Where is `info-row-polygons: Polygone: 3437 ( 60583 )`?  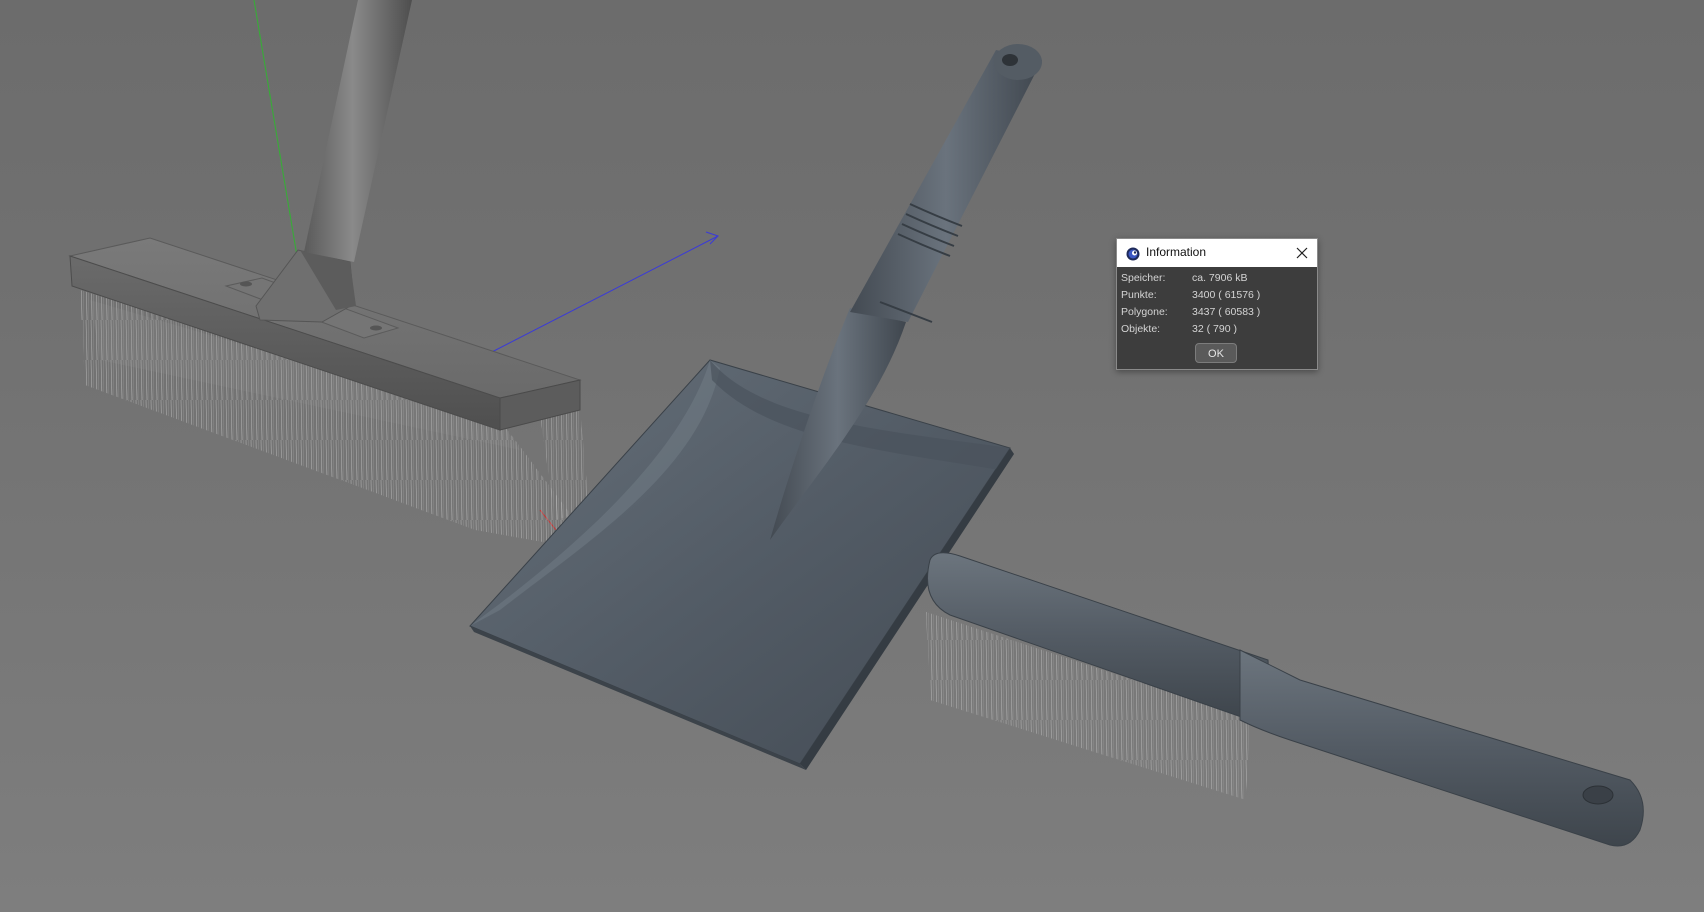
info-row-polygons: Polygone: 3437 ( 60583 ) is located at coordinates (1216, 314).